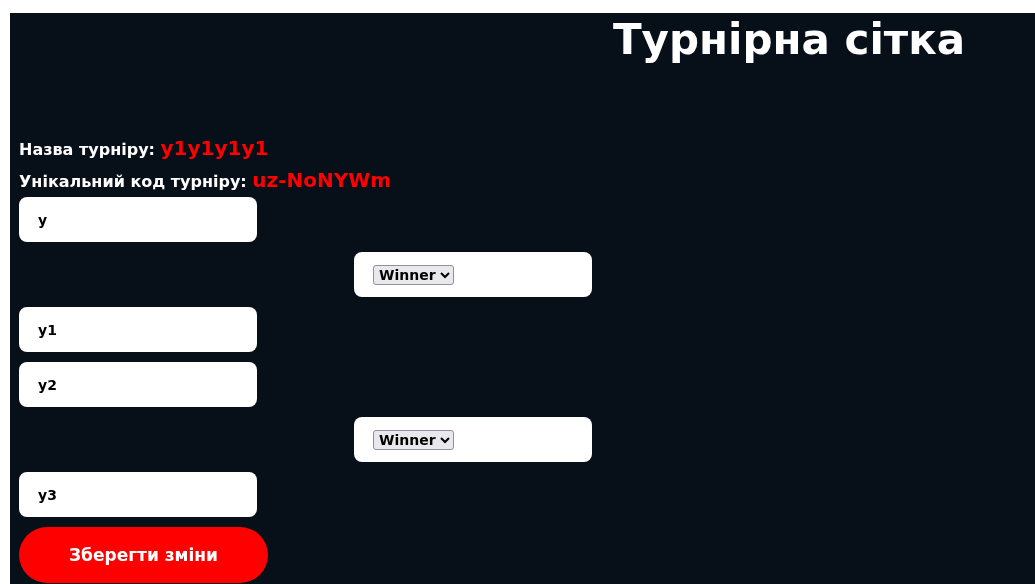 Image resolution: width=1035 pixels, height=584 pixels. I want to click on tournament-code-label: Унікальний код турніру:, so click(133, 181).